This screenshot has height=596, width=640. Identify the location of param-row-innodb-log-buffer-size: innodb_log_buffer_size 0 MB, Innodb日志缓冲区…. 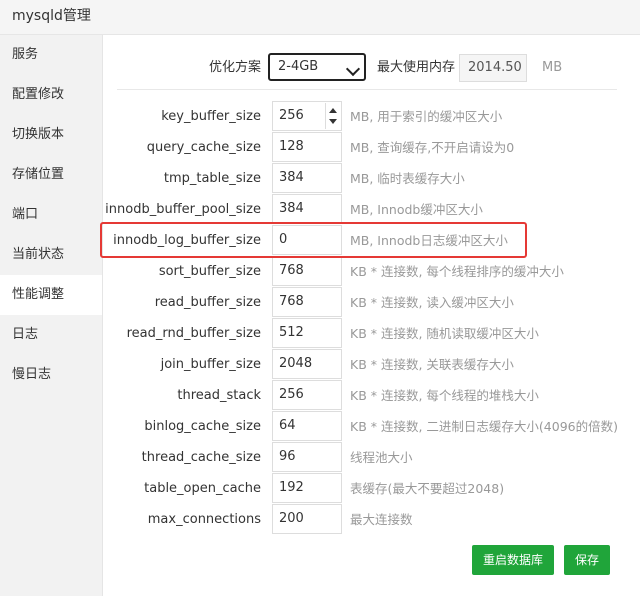
(371, 240).